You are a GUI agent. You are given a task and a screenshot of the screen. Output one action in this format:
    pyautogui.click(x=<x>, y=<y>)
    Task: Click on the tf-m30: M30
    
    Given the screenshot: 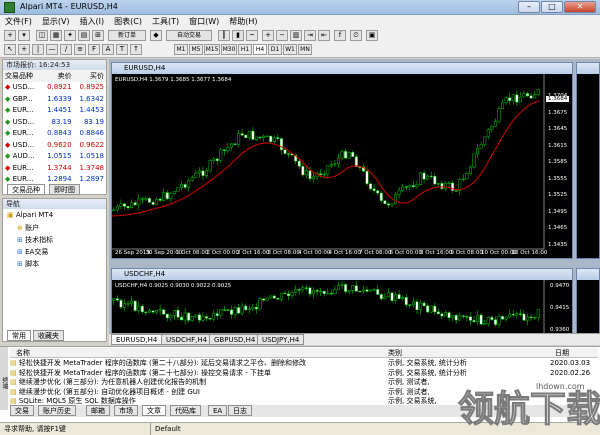 What is the action you would take?
    pyautogui.click(x=229, y=49)
    